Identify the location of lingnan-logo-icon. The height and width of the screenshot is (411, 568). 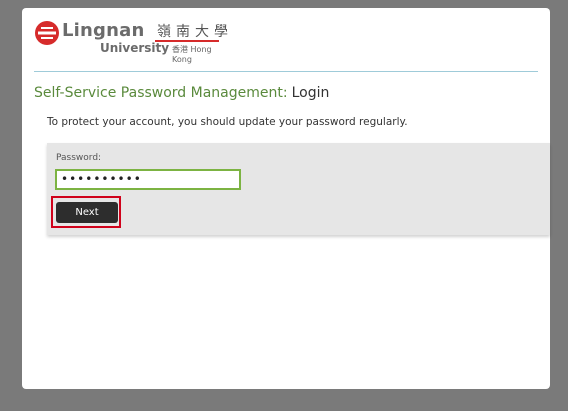
(47, 33).